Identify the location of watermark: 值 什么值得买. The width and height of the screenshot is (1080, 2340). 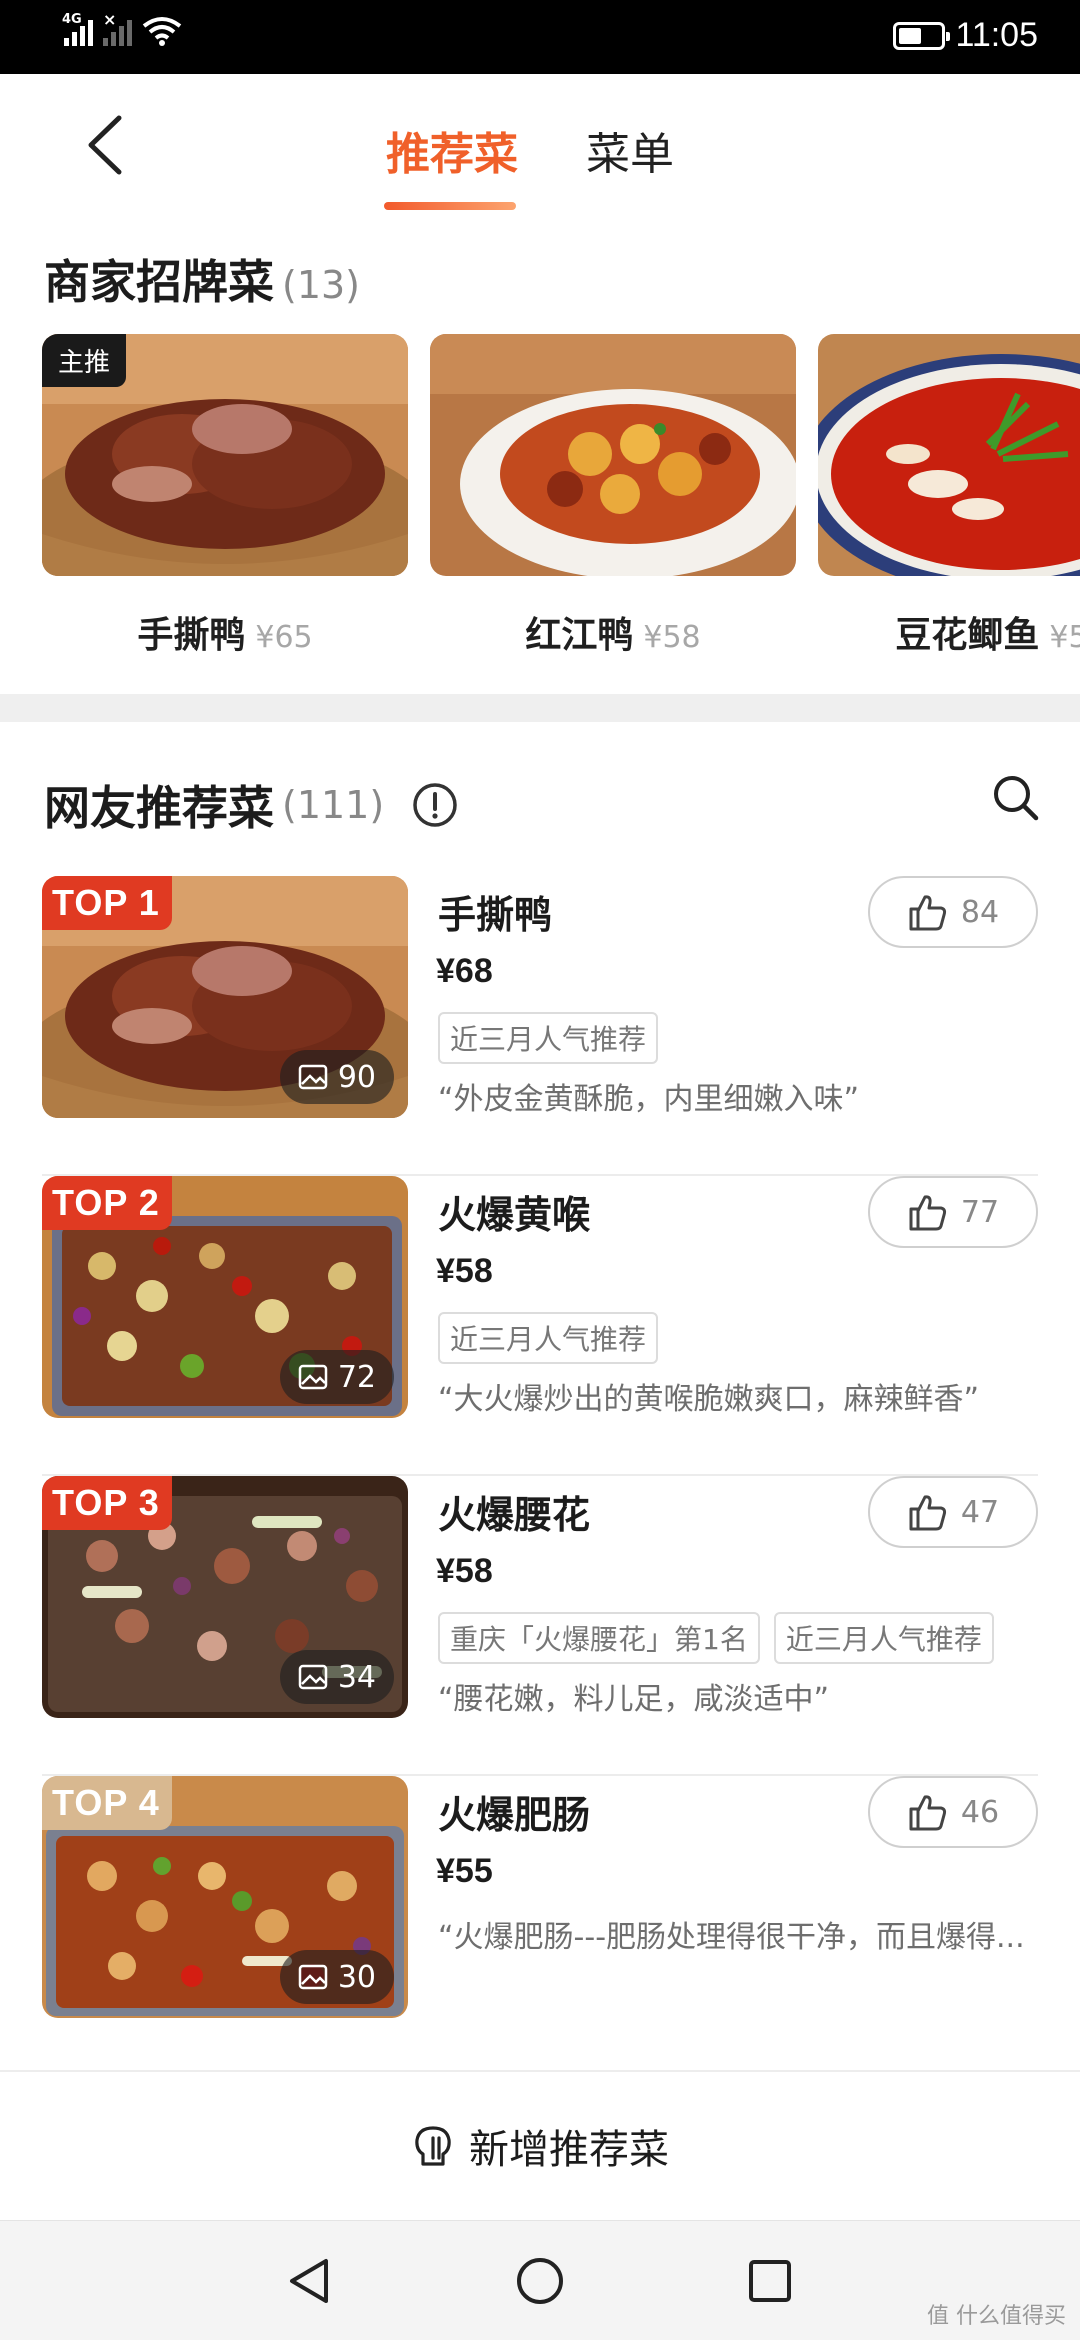
(996, 2316).